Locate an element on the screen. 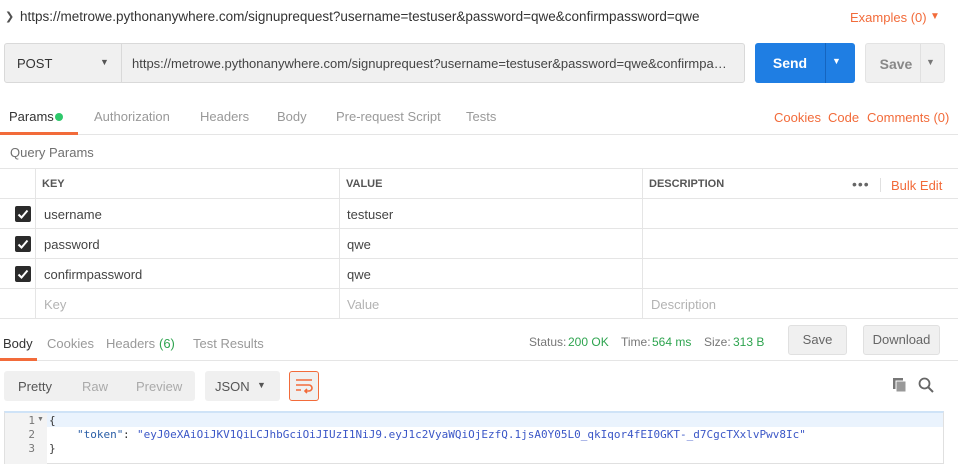  tab-pre-request-script: Pre-request Script is located at coordinates (388, 116).